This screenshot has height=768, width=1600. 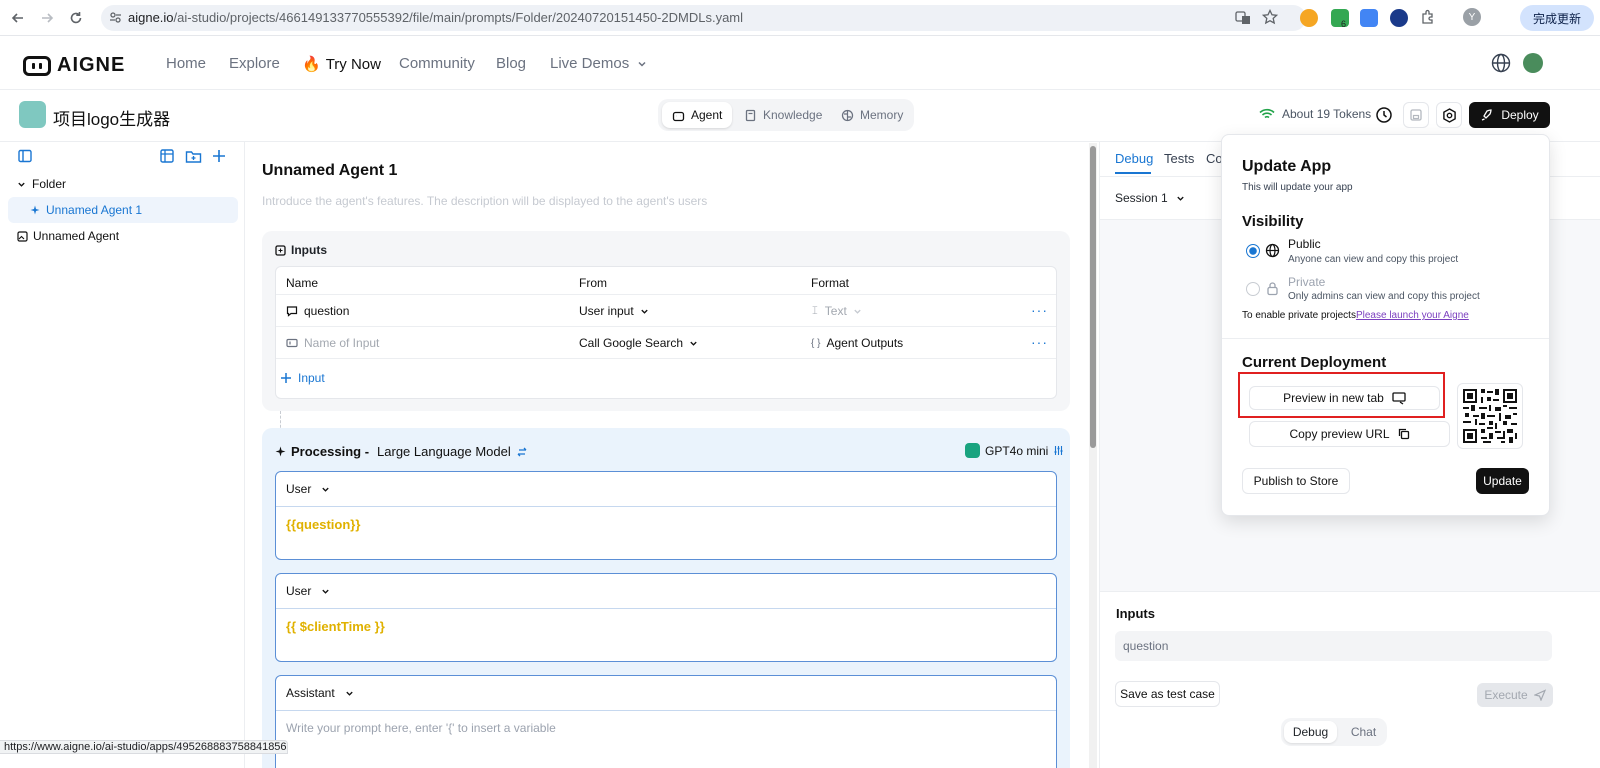 What do you see at coordinates (666, 626) in the screenshot?
I see `message-content: {{ $clientTime }}` at bounding box center [666, 626].